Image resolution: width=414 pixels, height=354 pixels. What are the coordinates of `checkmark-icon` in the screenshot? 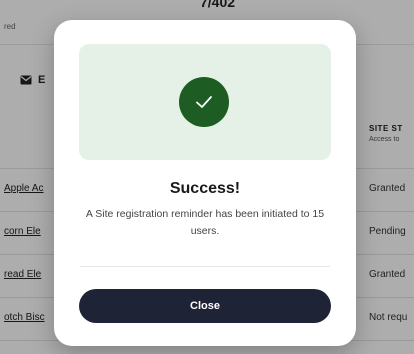 It's located at (204, 102).